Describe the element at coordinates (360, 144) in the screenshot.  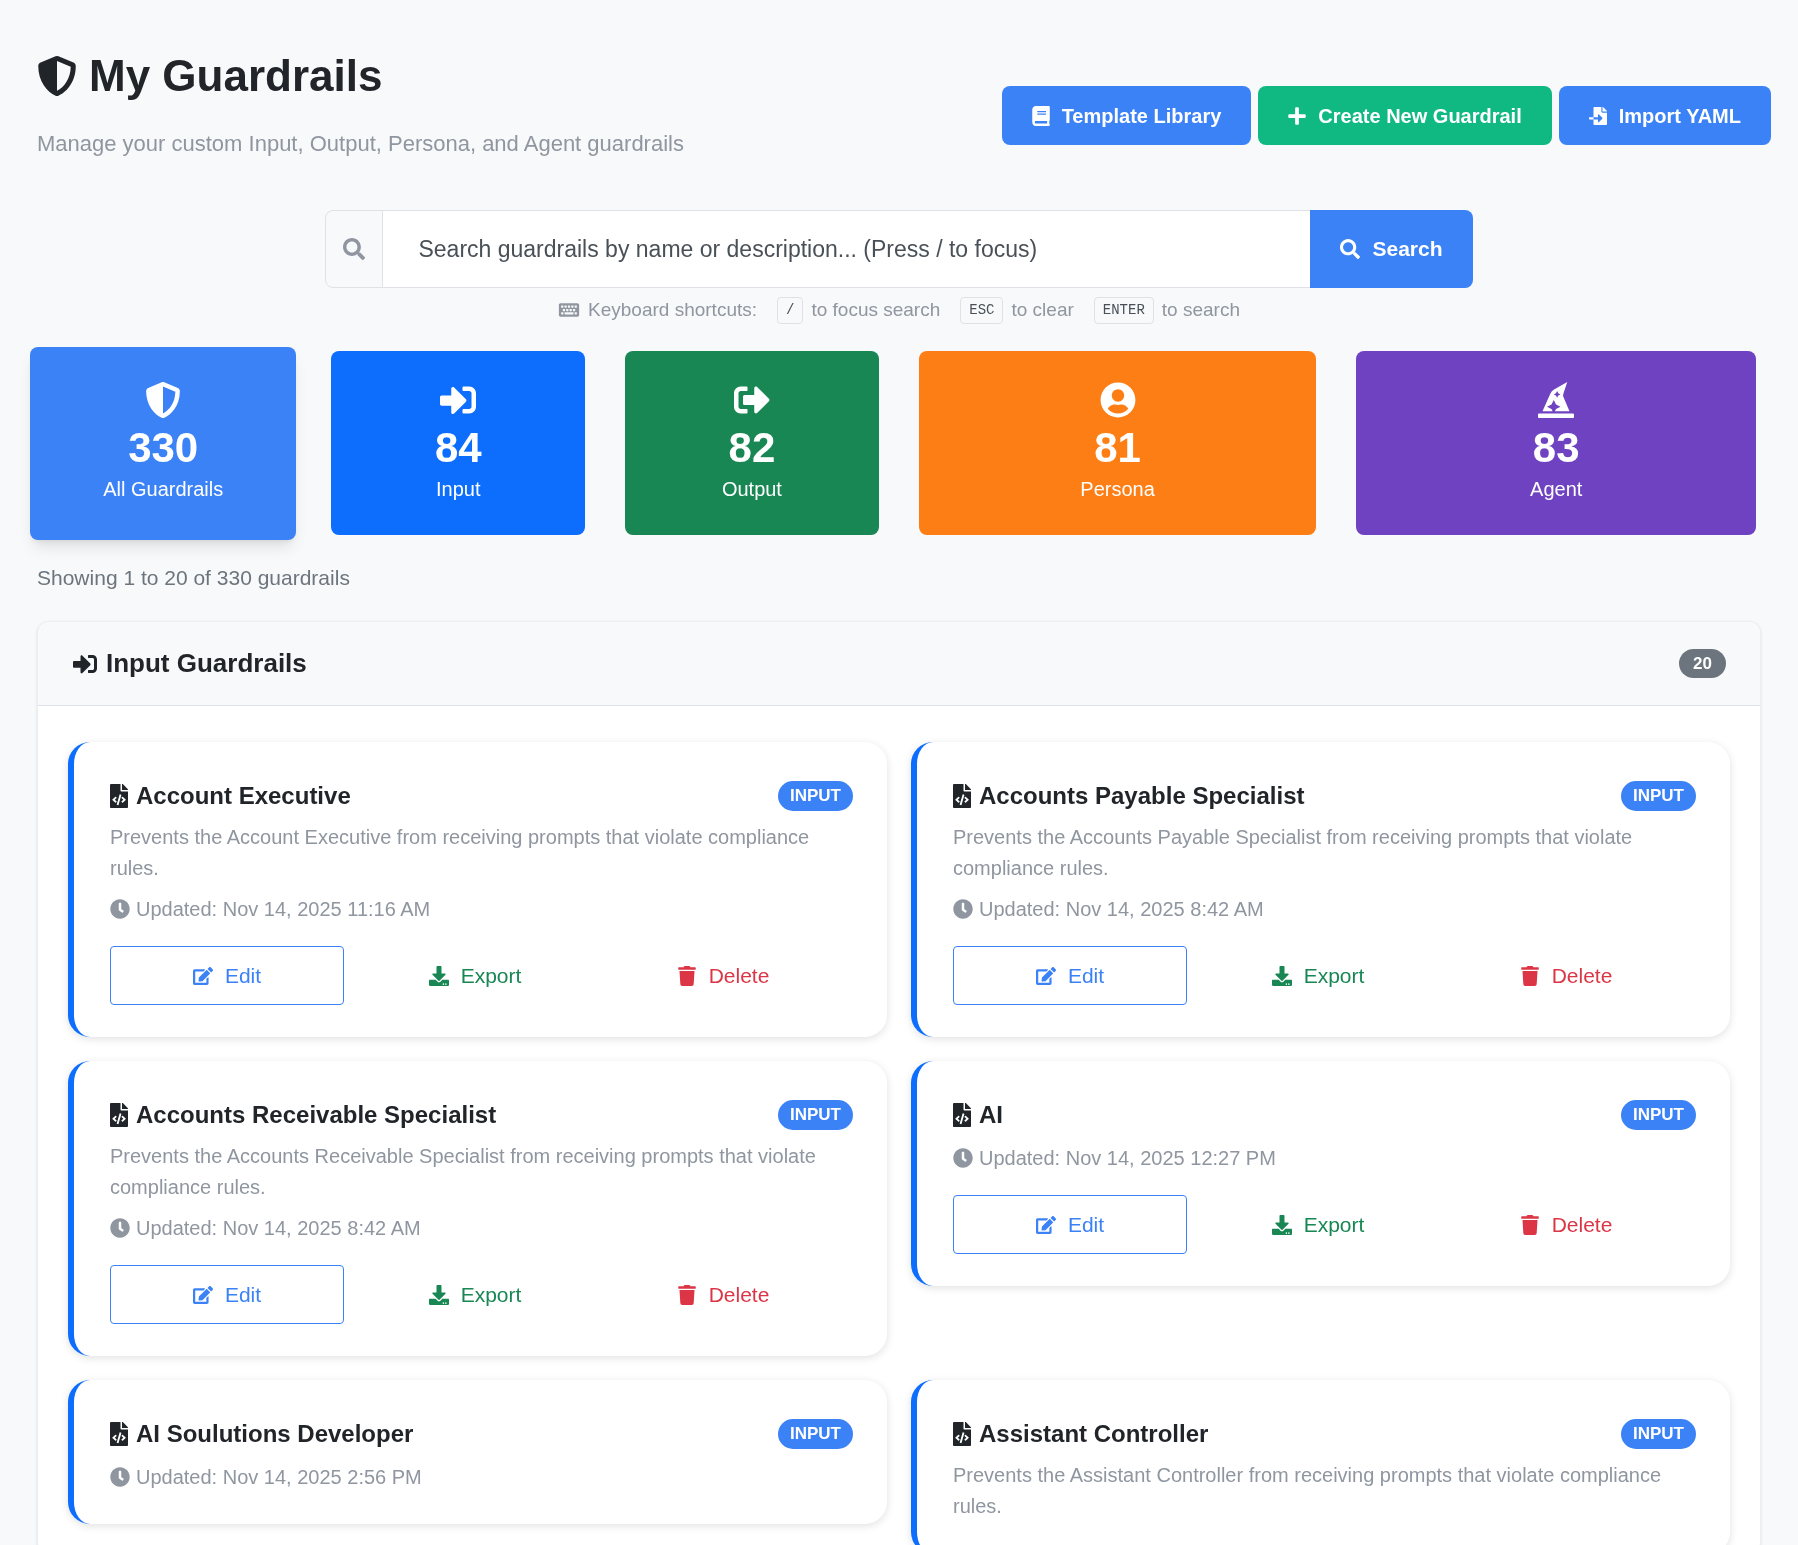
I see `page-subtitle: Manage your custom Input, Output, Persona, and Agent guardrails` at that location.